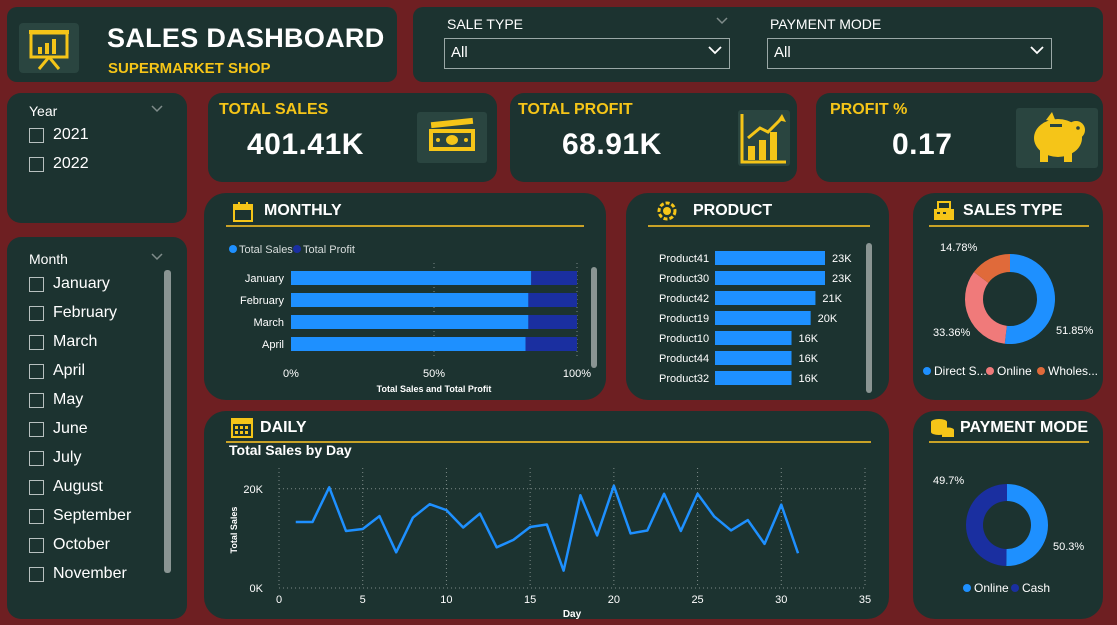  What do you see at coordinates (49, 48) in the screenshot?
I see `presentation-chart-icon` at bounding box center [49, 48].